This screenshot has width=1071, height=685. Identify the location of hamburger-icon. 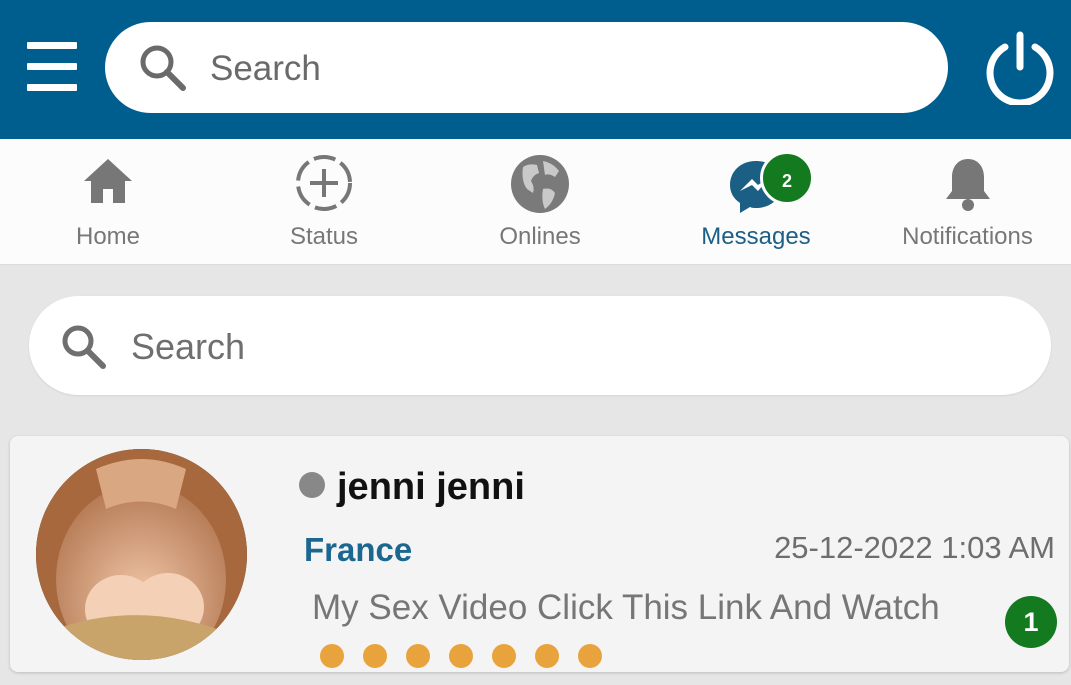
(52, 45).